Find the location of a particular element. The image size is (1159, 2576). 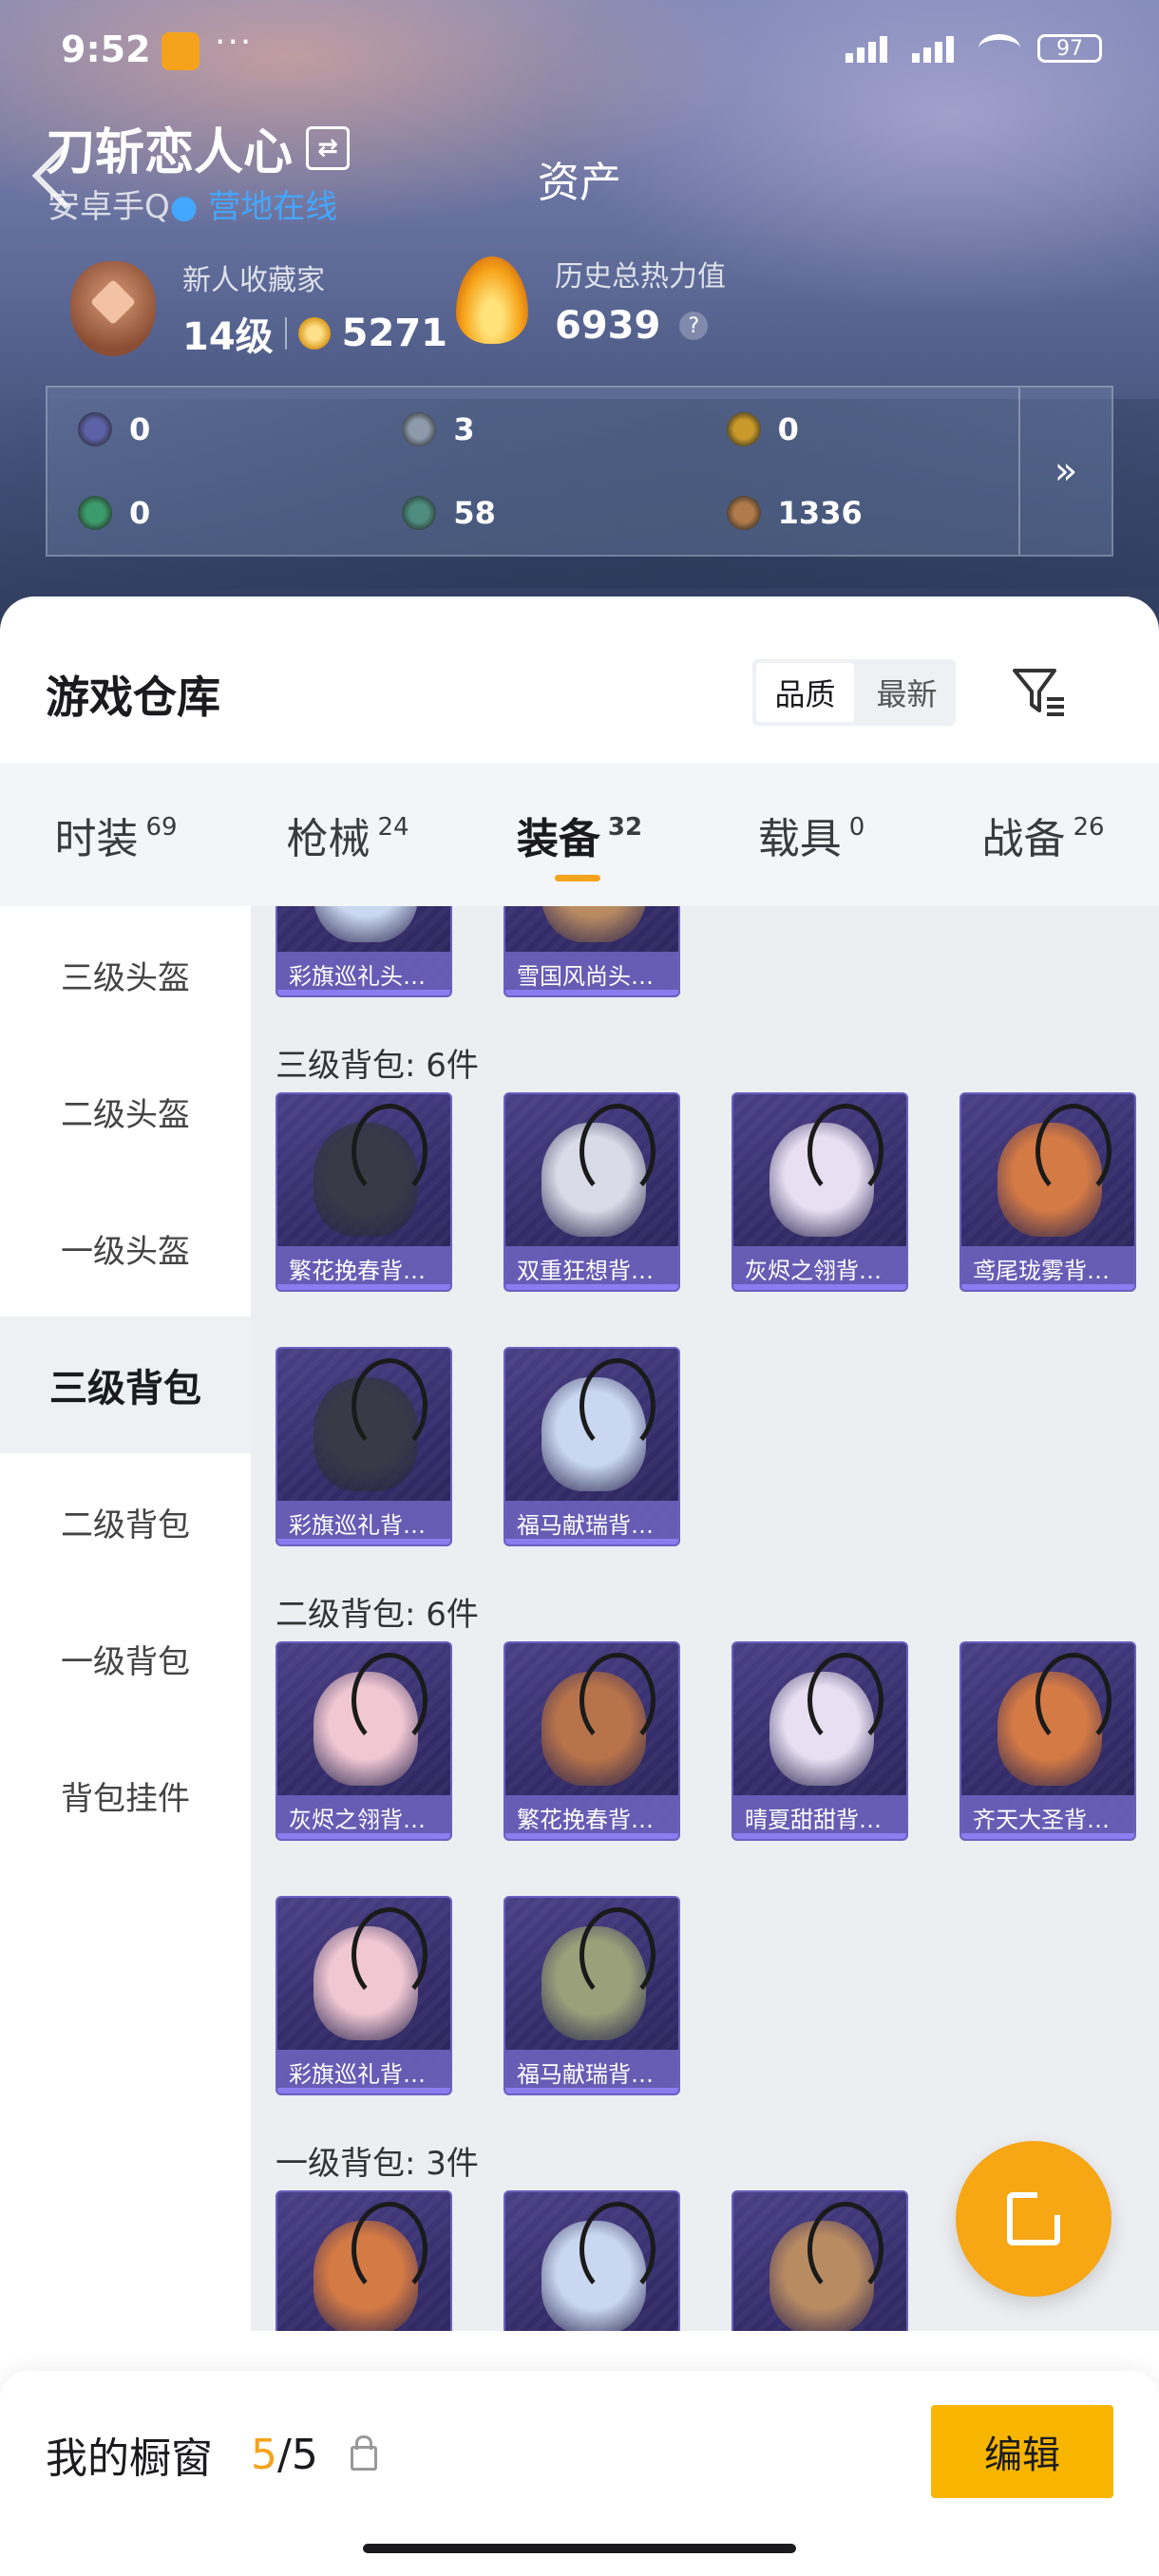

tab-4: 战备 26 is located at coordinates (1043, 835).